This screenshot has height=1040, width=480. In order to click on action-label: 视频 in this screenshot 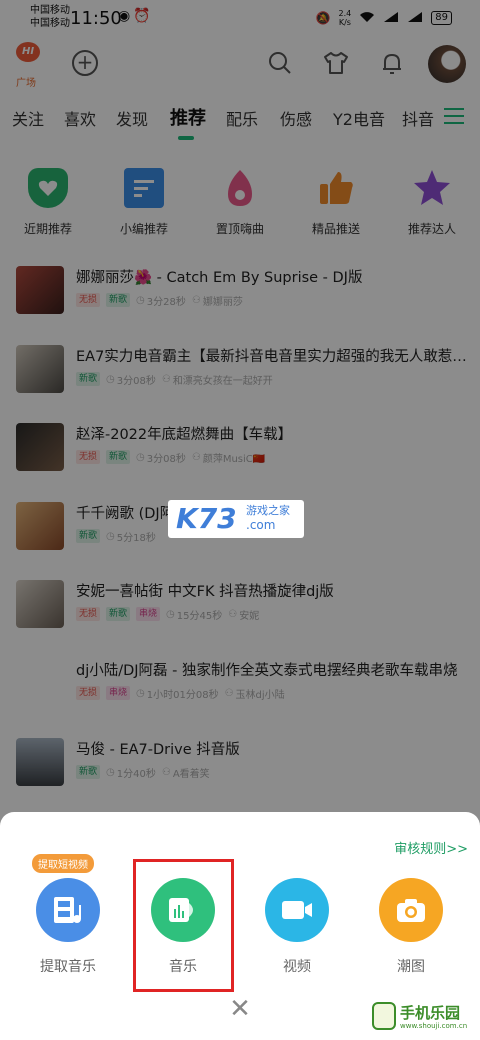, I will do `click(297, 967)`.